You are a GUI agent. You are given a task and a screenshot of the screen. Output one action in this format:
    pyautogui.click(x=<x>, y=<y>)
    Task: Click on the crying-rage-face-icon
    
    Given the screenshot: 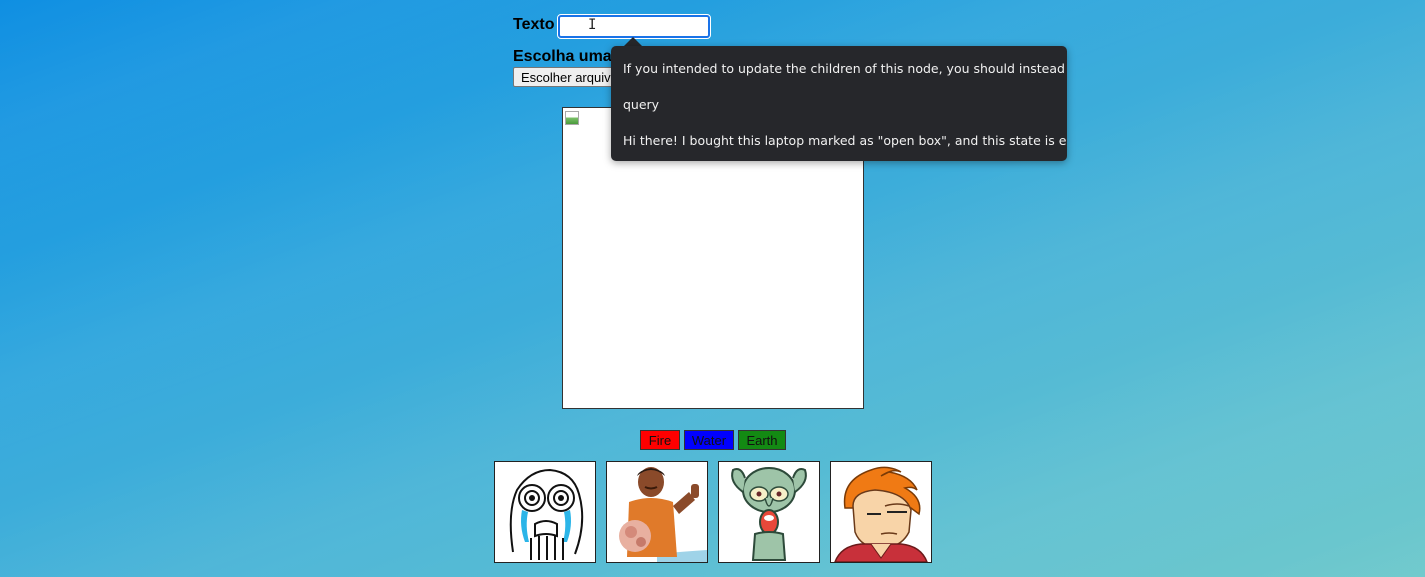 What is the action you would take?
    pyautogui.click(x=546, y=514)
    